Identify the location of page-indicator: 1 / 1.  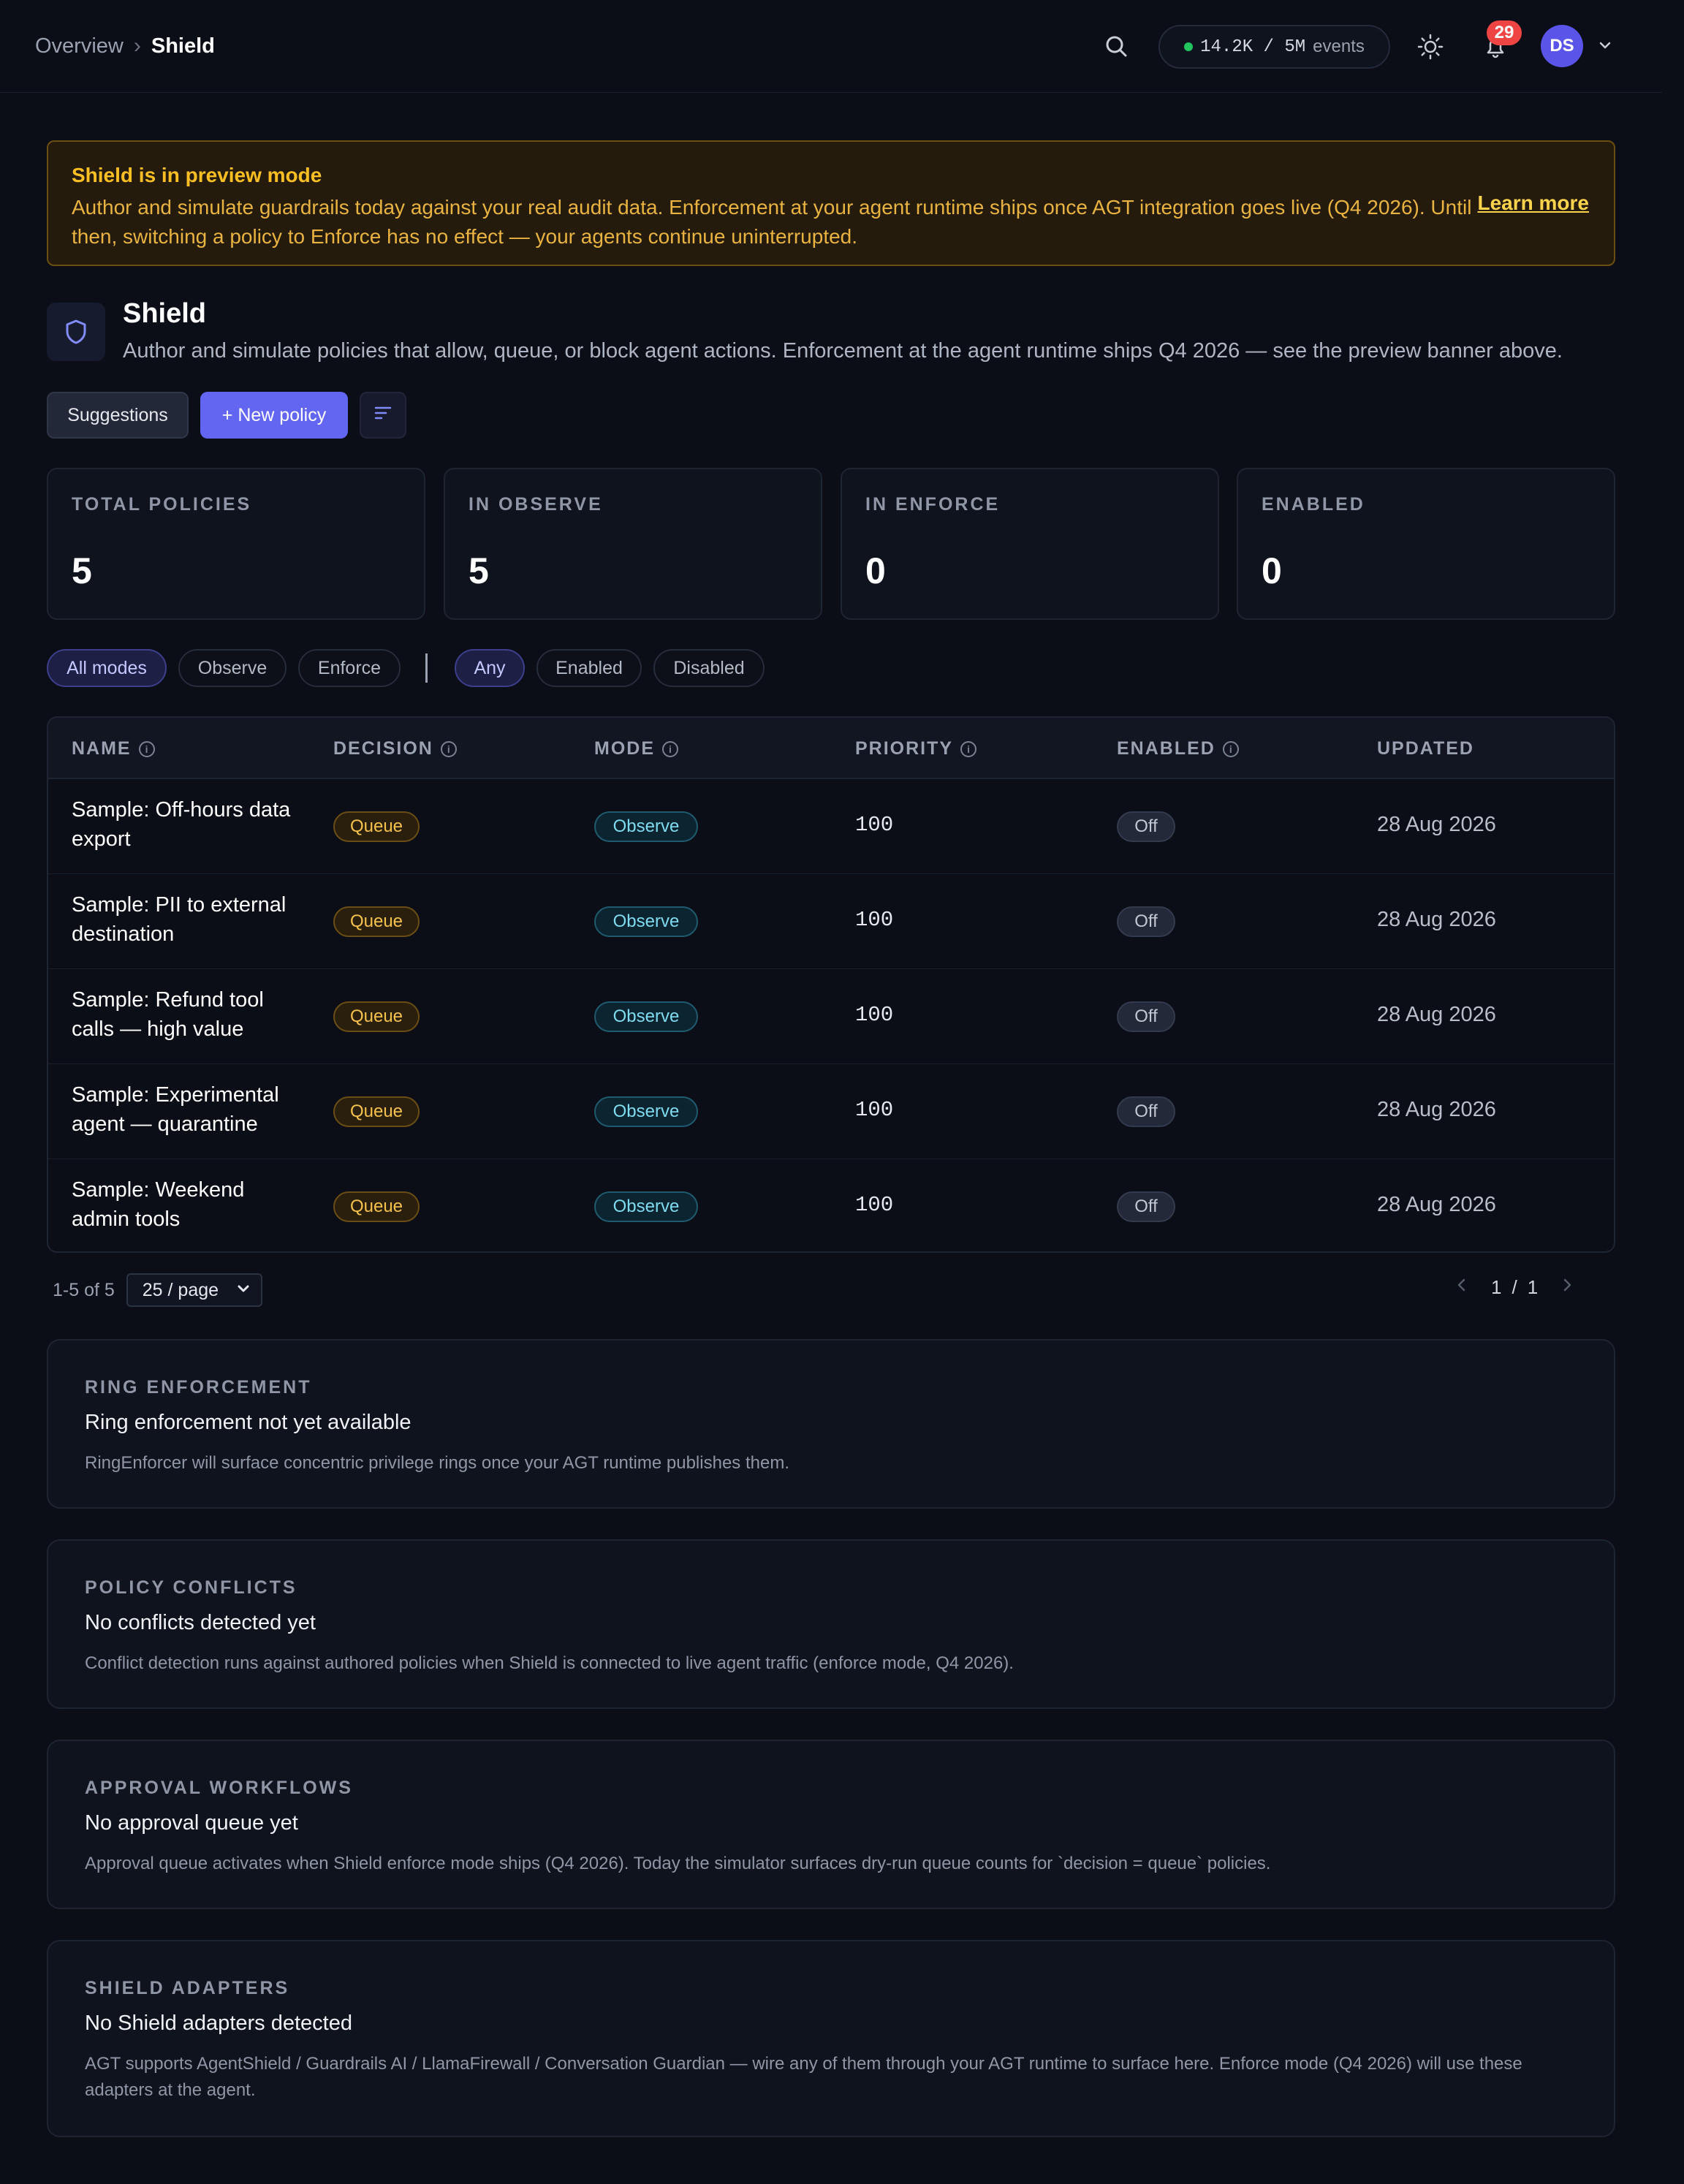
(1514, 1287).